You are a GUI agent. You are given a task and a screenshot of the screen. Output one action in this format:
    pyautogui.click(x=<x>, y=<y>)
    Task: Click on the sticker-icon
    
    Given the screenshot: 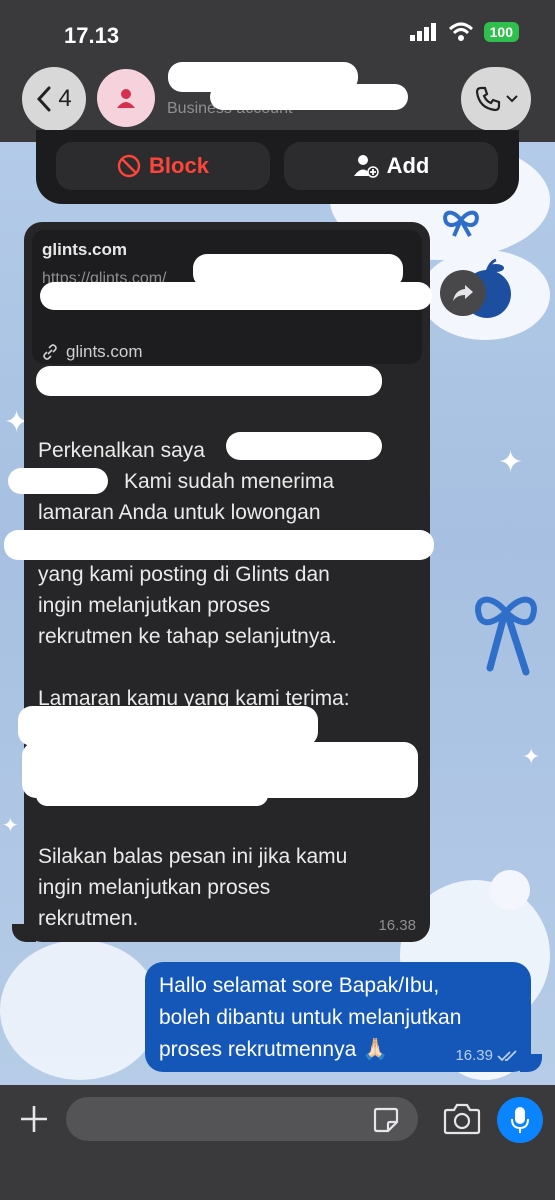 What is the action you would take?
    pyautogui.click(x=386, y=1120)
    